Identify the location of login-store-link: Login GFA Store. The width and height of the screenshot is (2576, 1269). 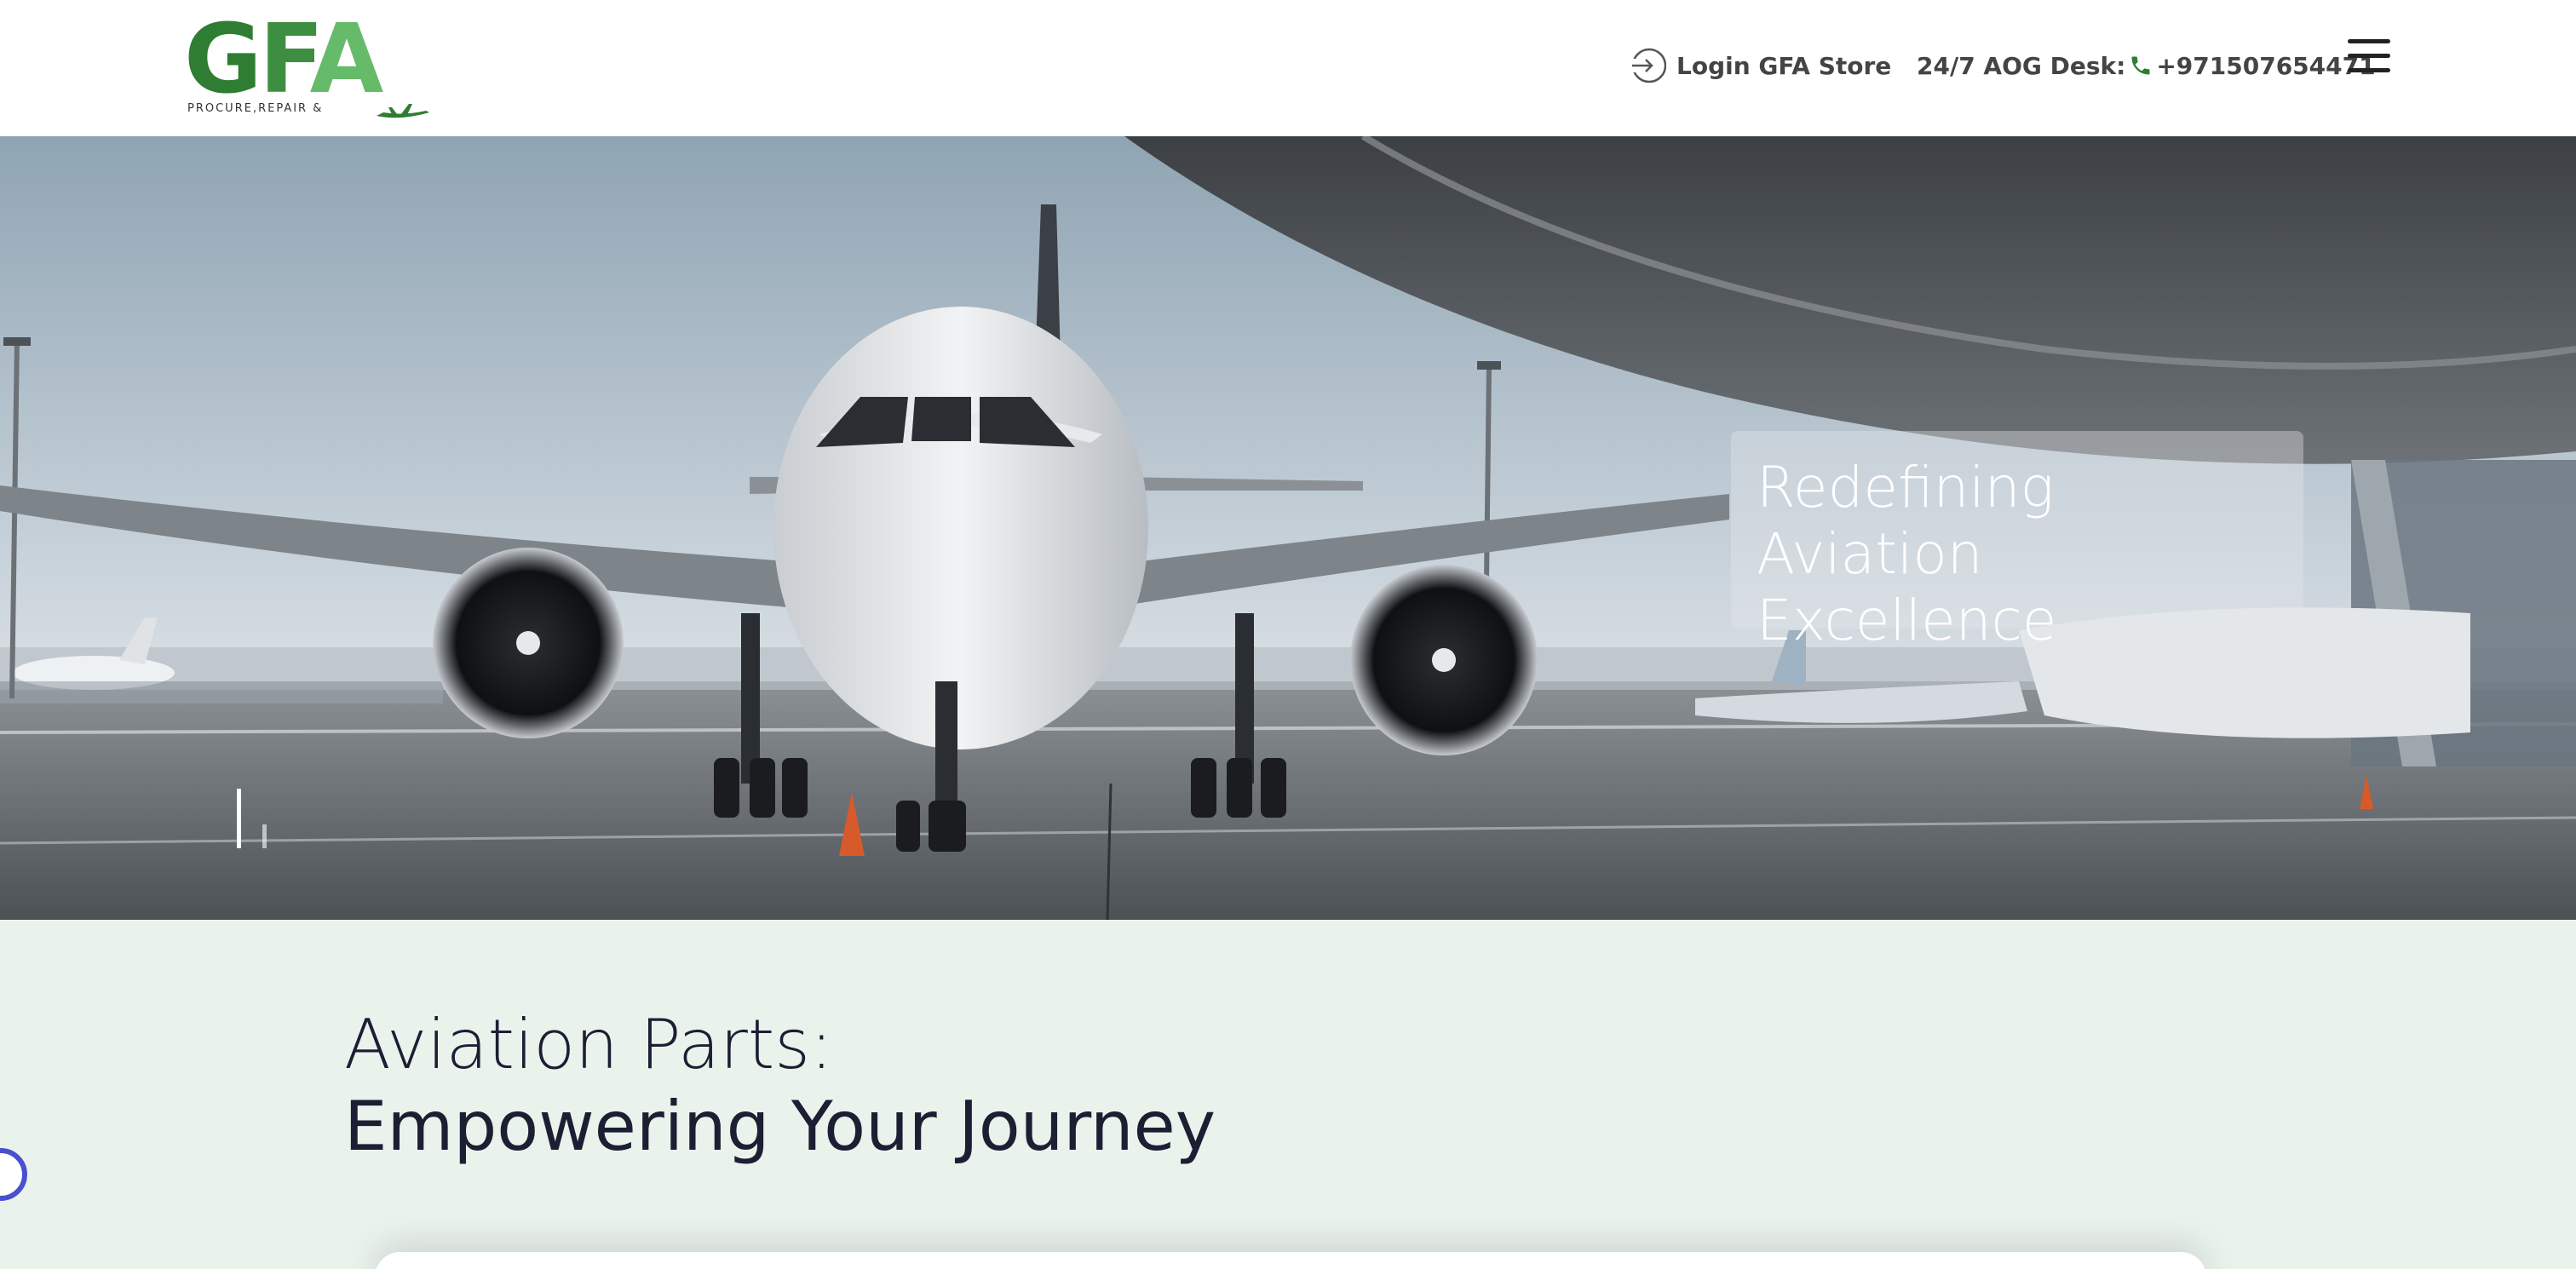
(1760, 65).